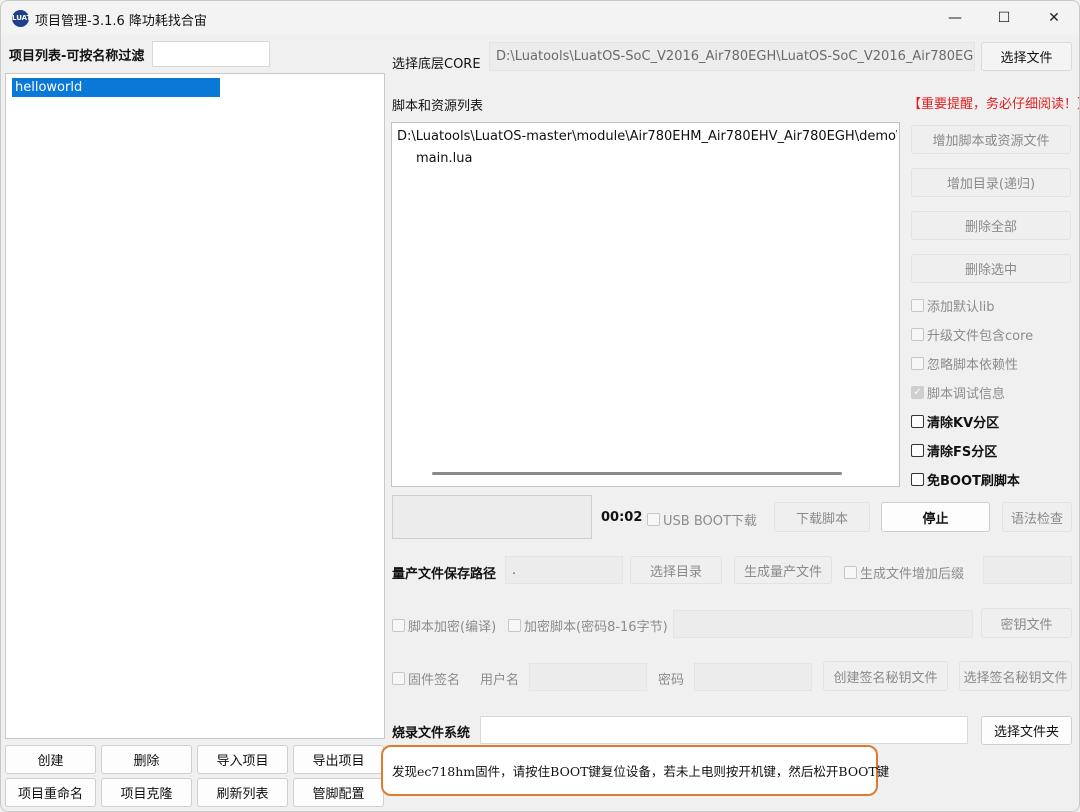  What do you see at coordinates (211, 54) in the screenshot?
I see `filter-input` at bounding box center [211, 54].